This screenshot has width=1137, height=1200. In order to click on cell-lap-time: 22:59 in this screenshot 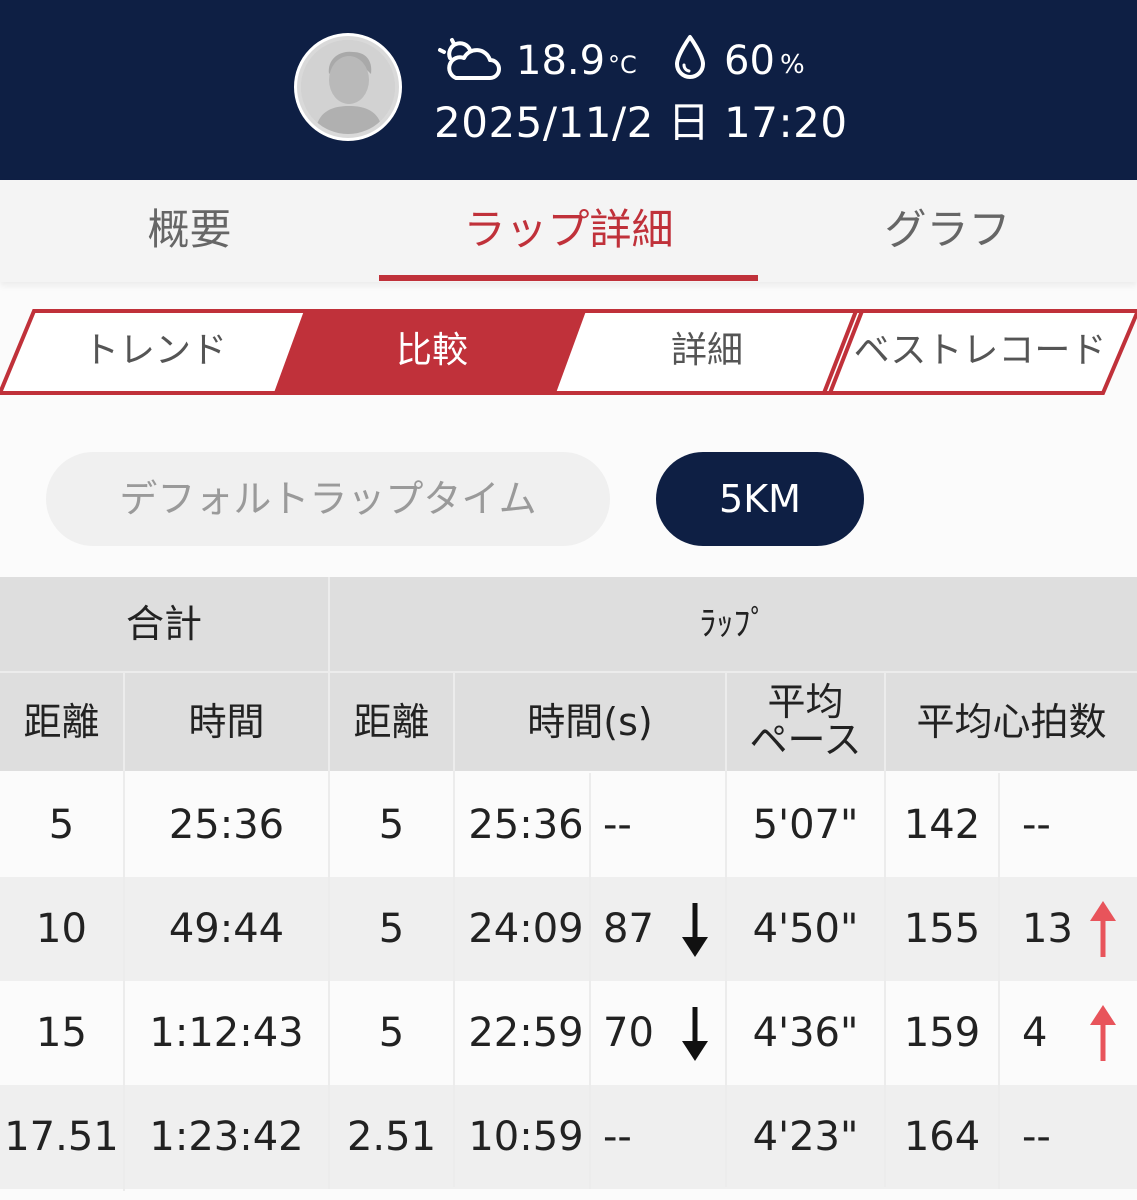, I will do `click(526, 1033)`.